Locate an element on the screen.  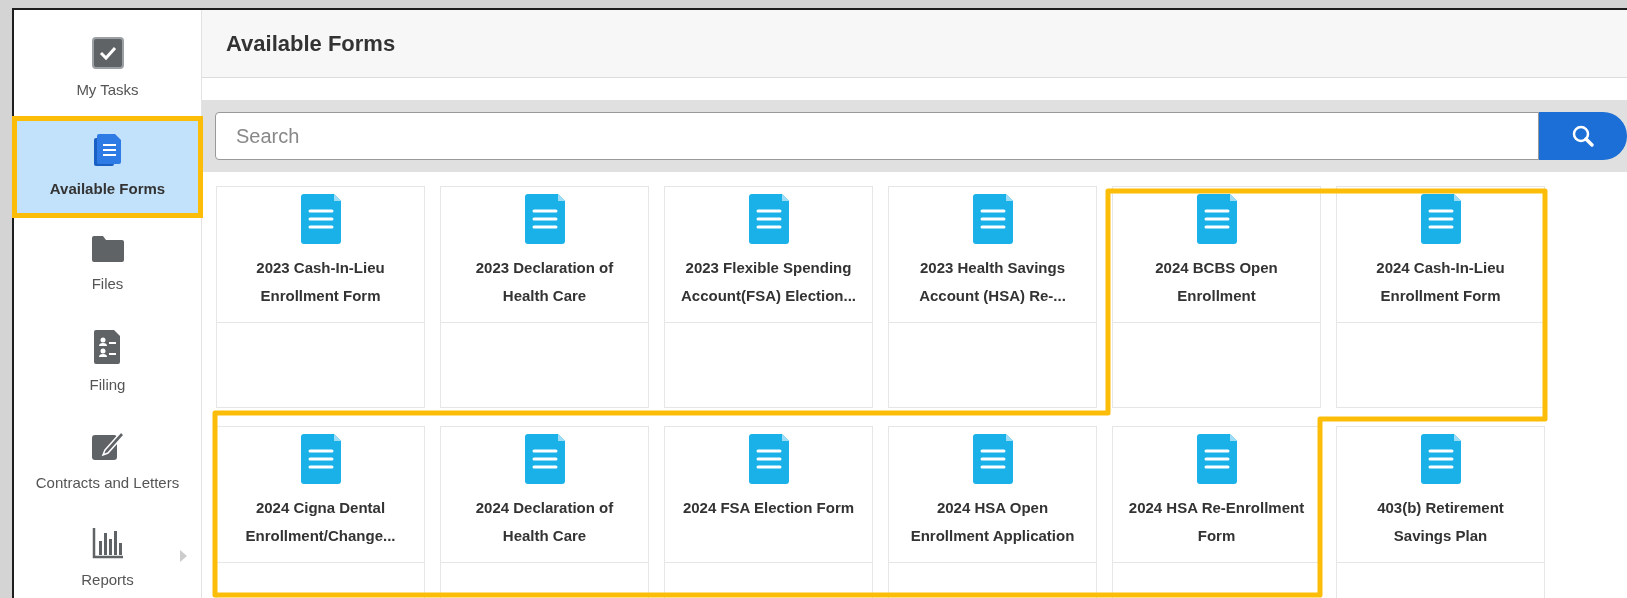
sidebar-item: Files is located at coordinates (107, 265).